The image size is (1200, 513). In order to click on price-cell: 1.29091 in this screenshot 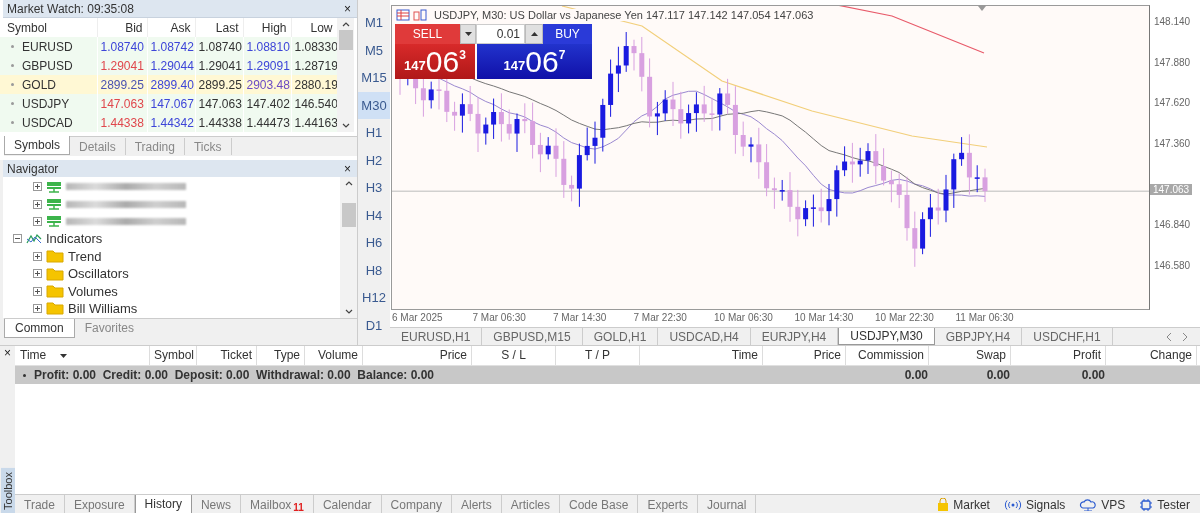, I will do `click(267, 65)`.